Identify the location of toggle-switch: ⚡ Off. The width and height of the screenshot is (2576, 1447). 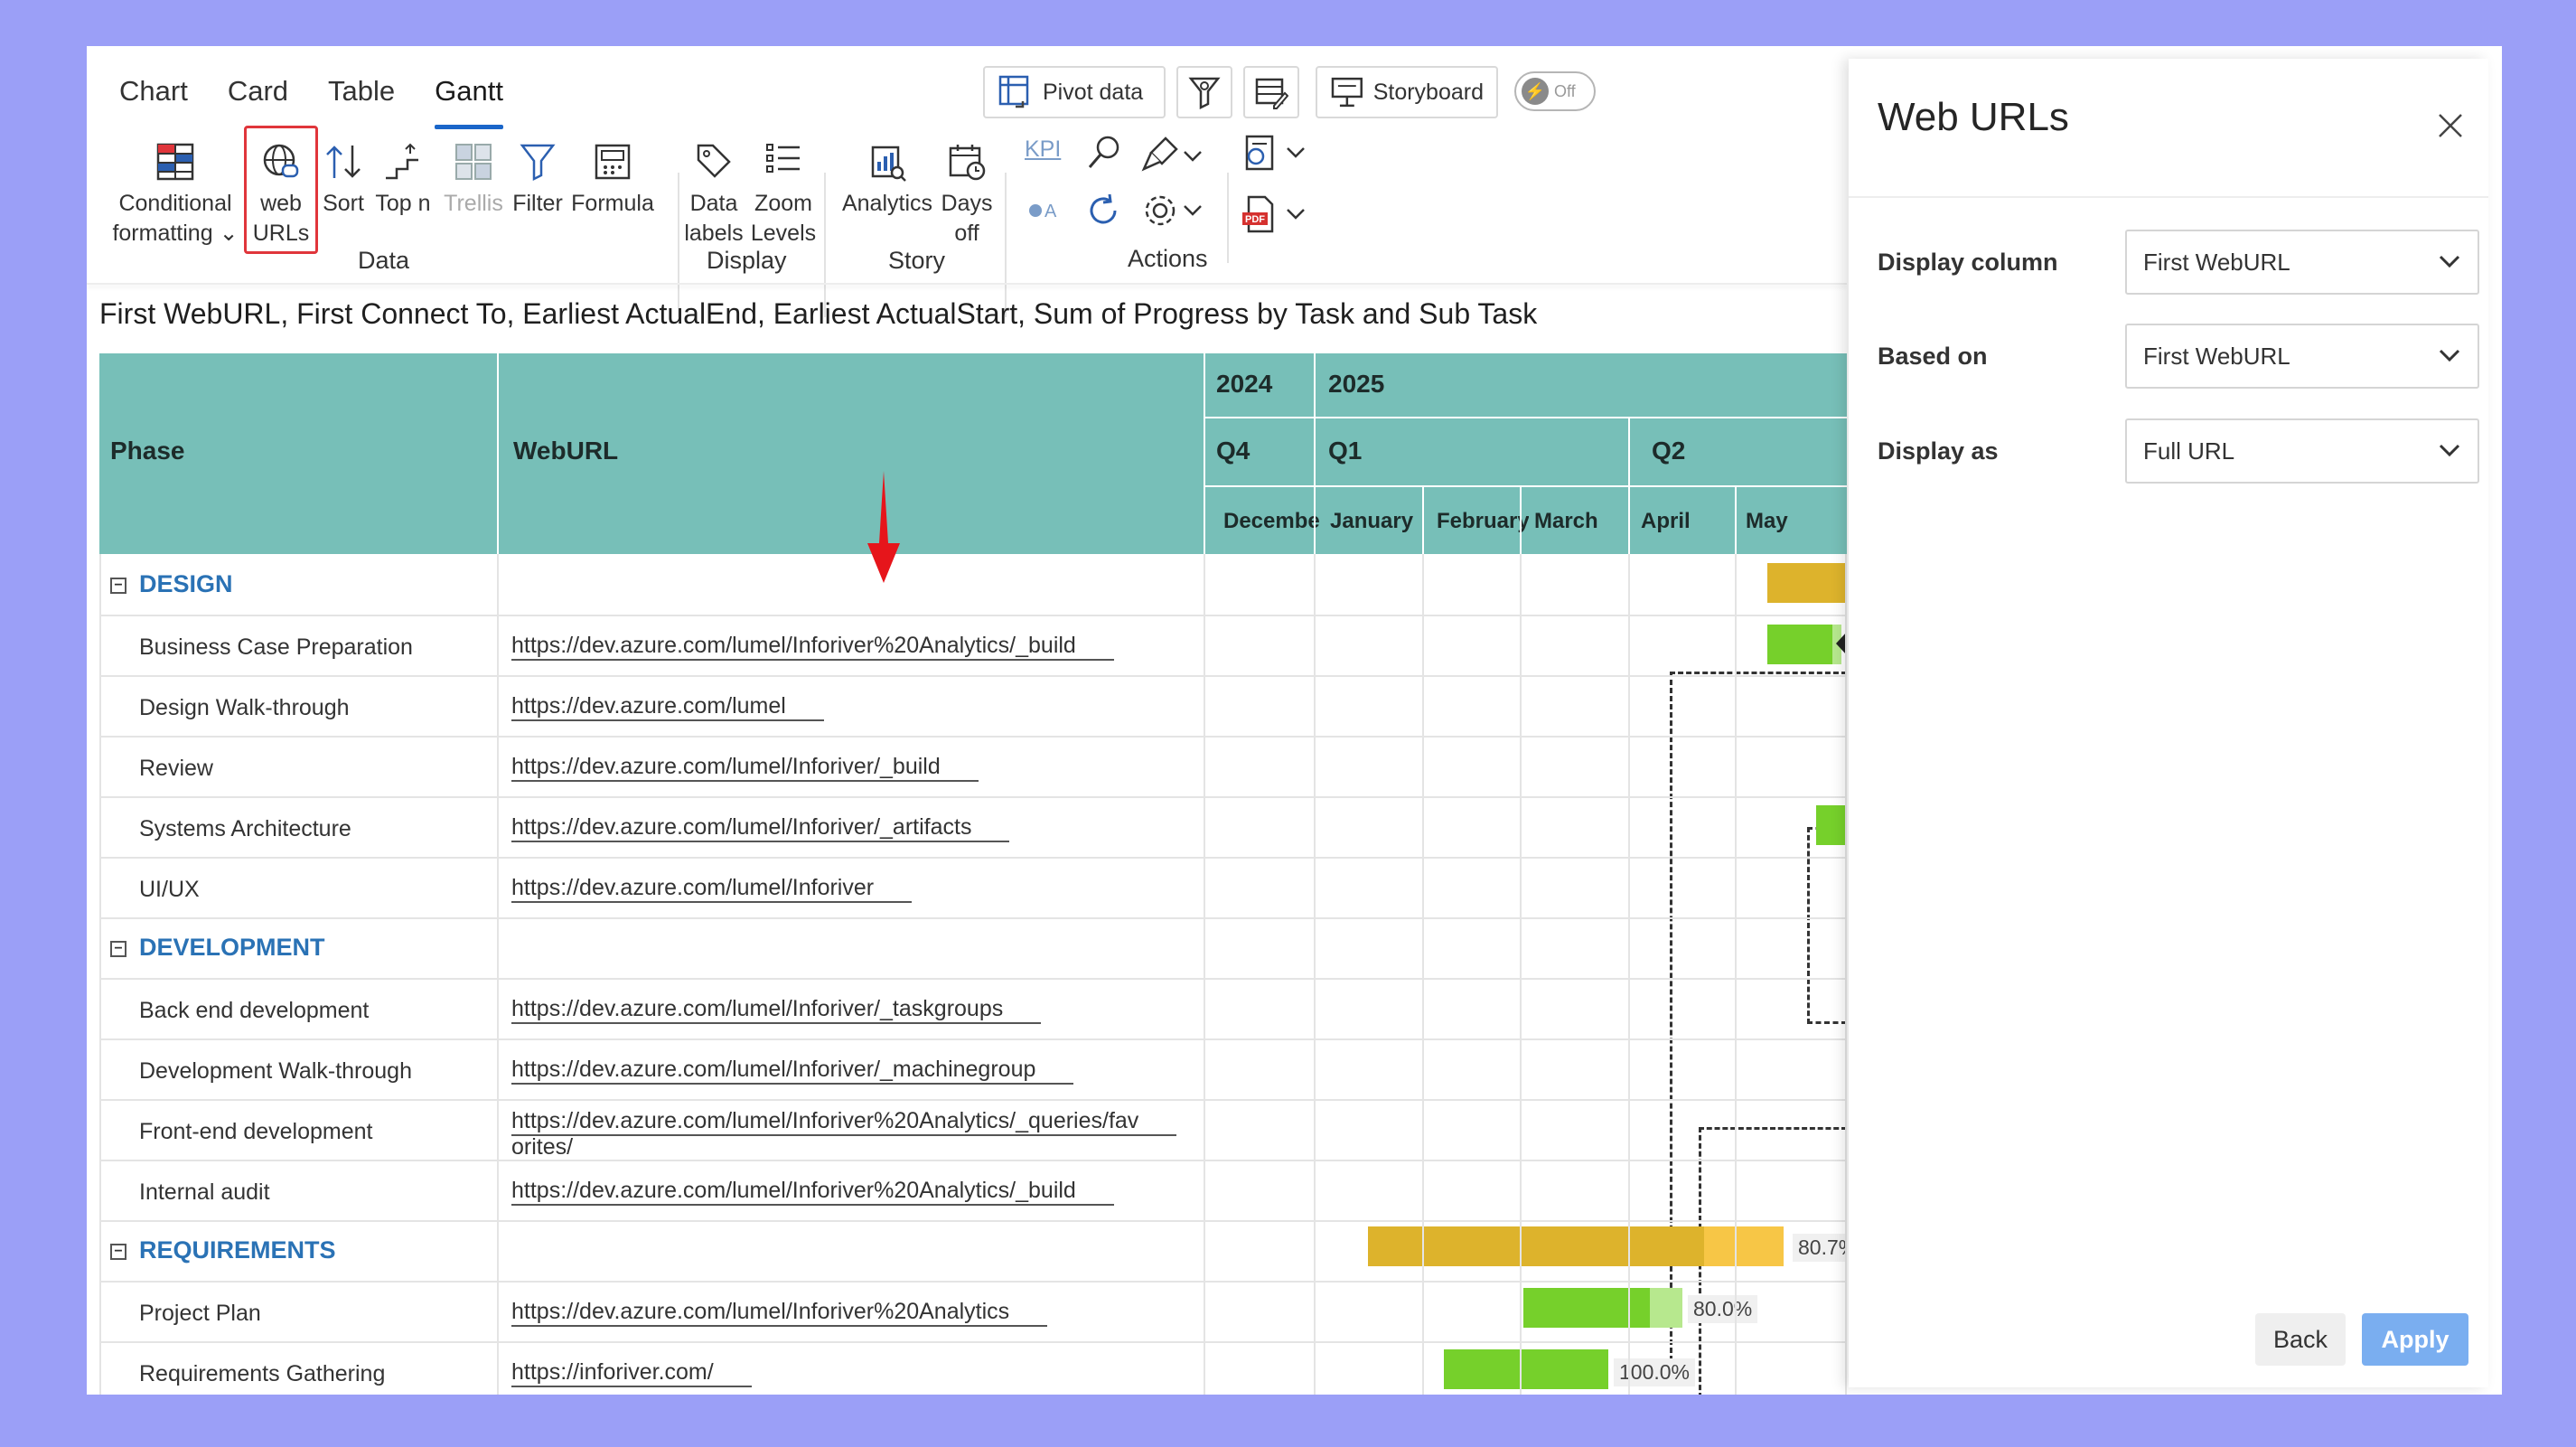
(1555, 91).